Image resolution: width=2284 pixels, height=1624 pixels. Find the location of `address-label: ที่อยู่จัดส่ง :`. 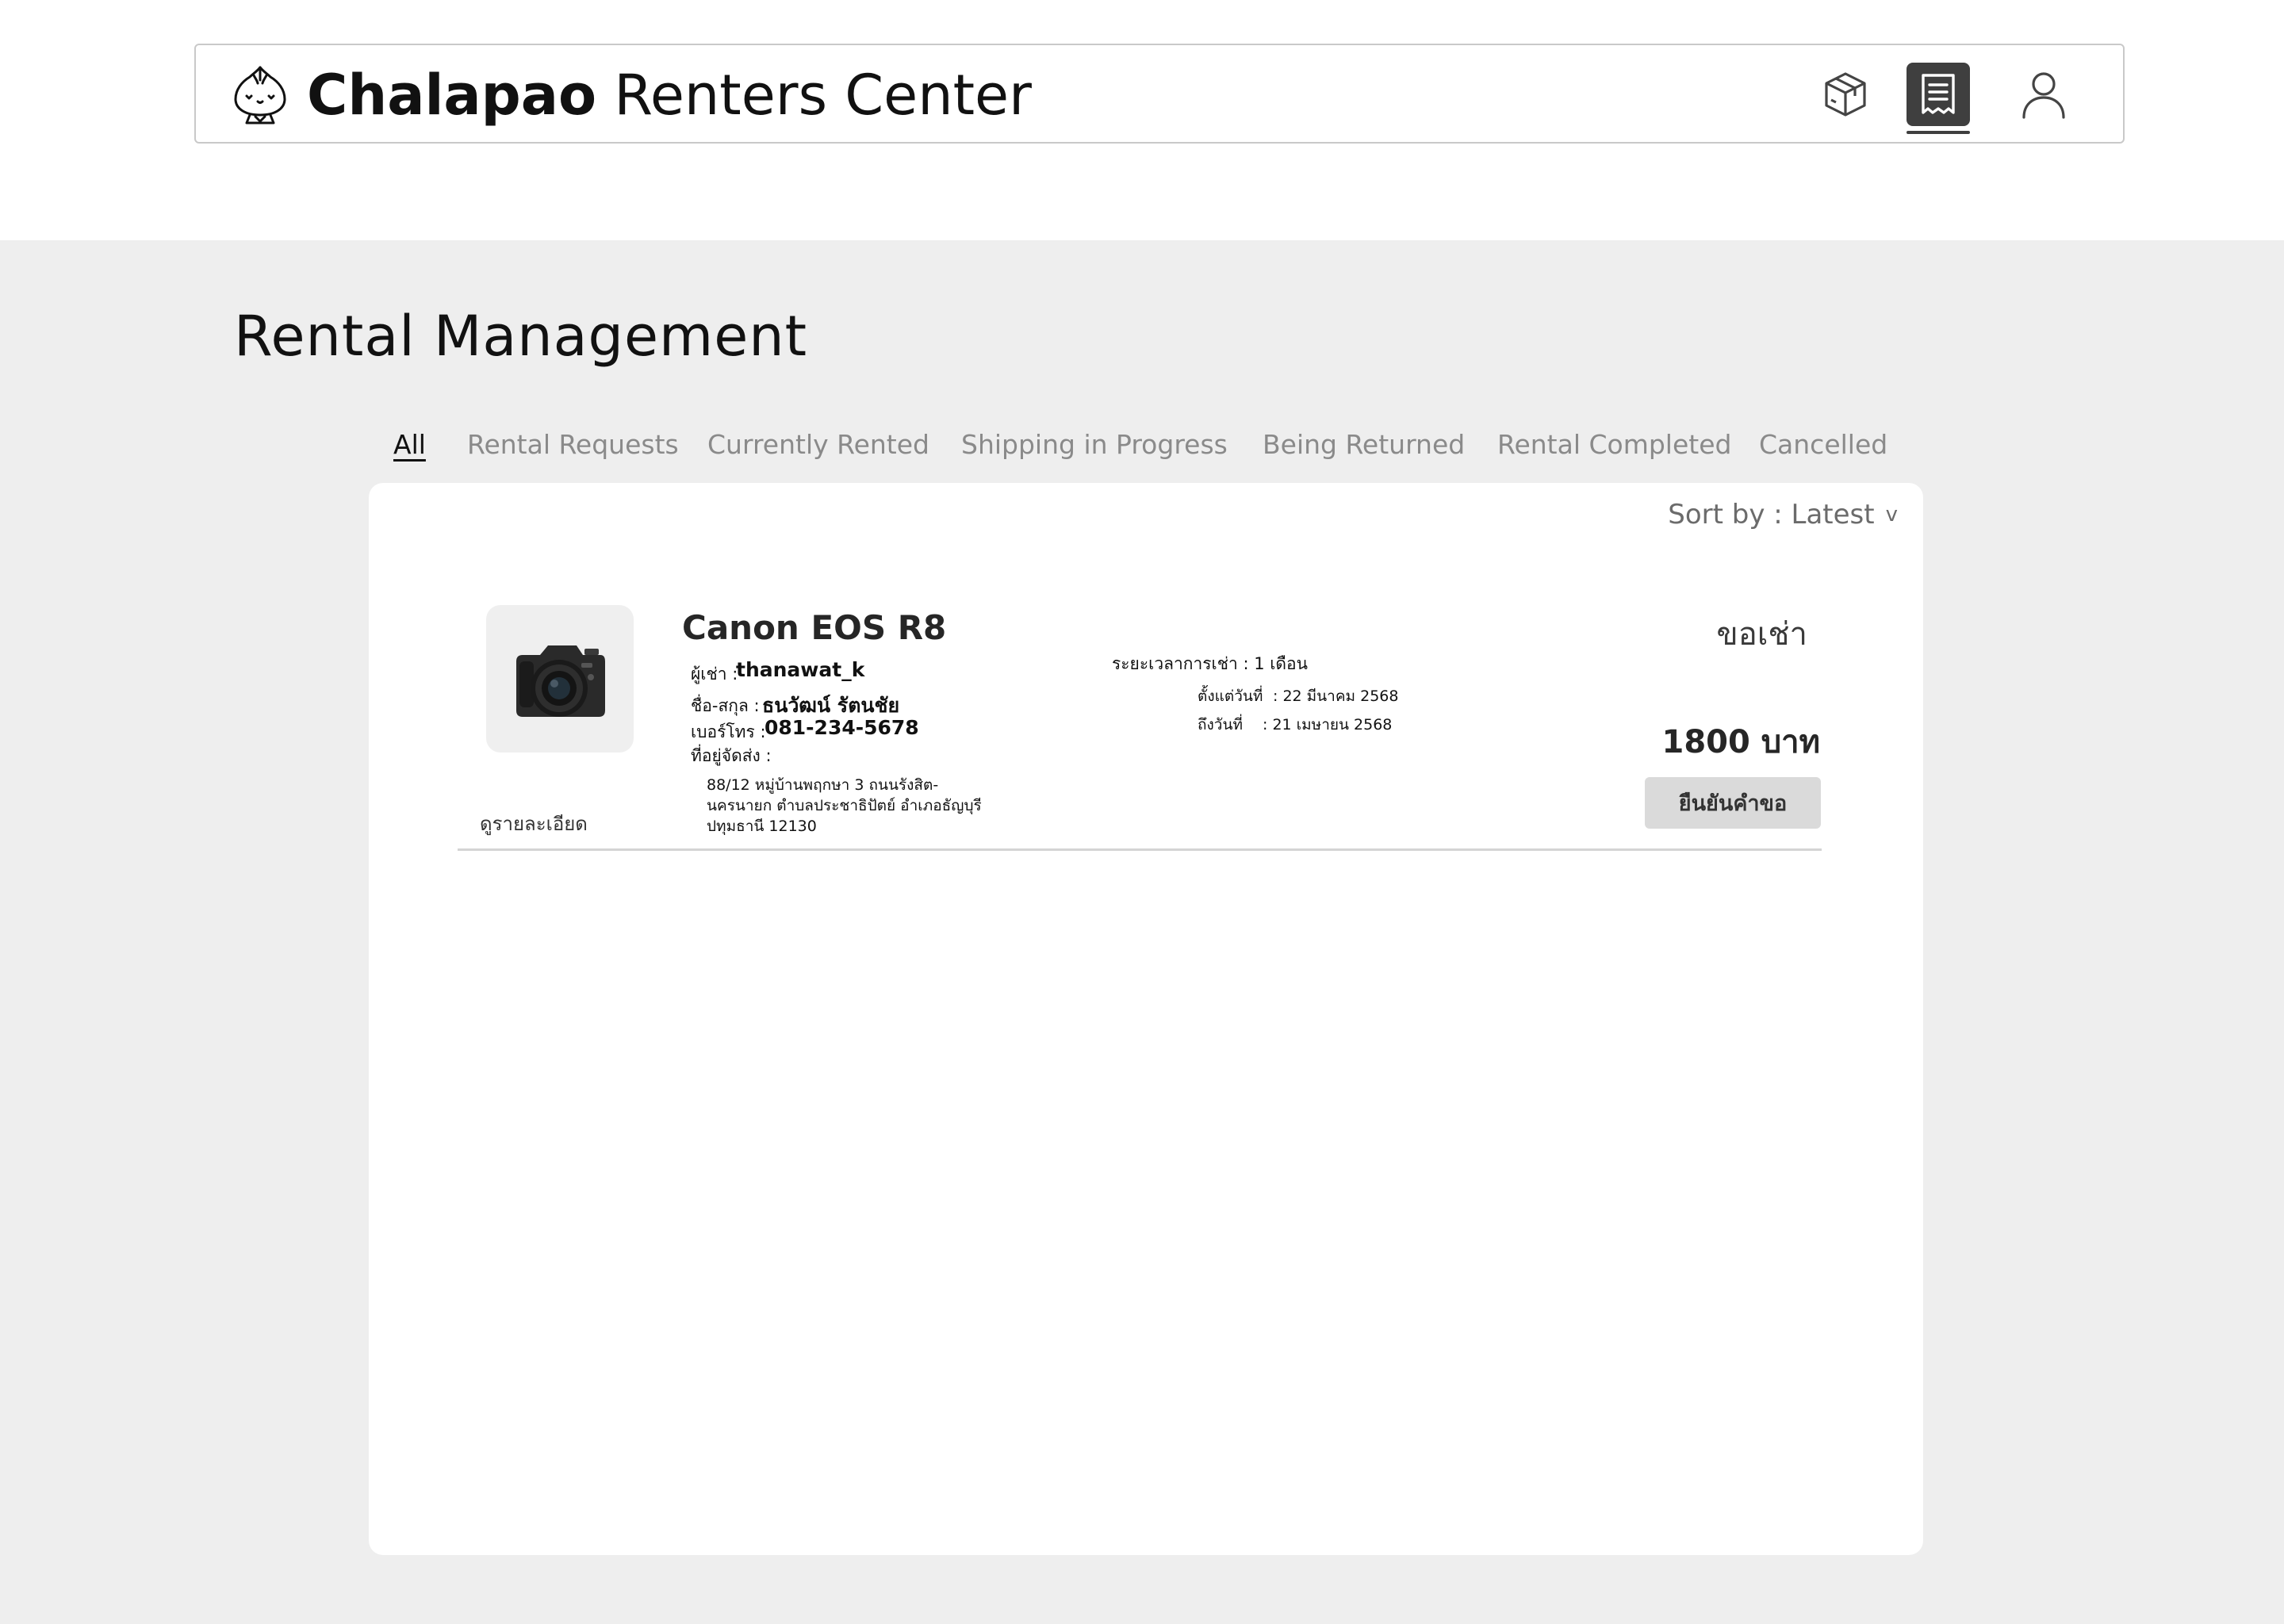

address-label: ที่อยู่จัดส่ง : is located at coordinates (731, 755).